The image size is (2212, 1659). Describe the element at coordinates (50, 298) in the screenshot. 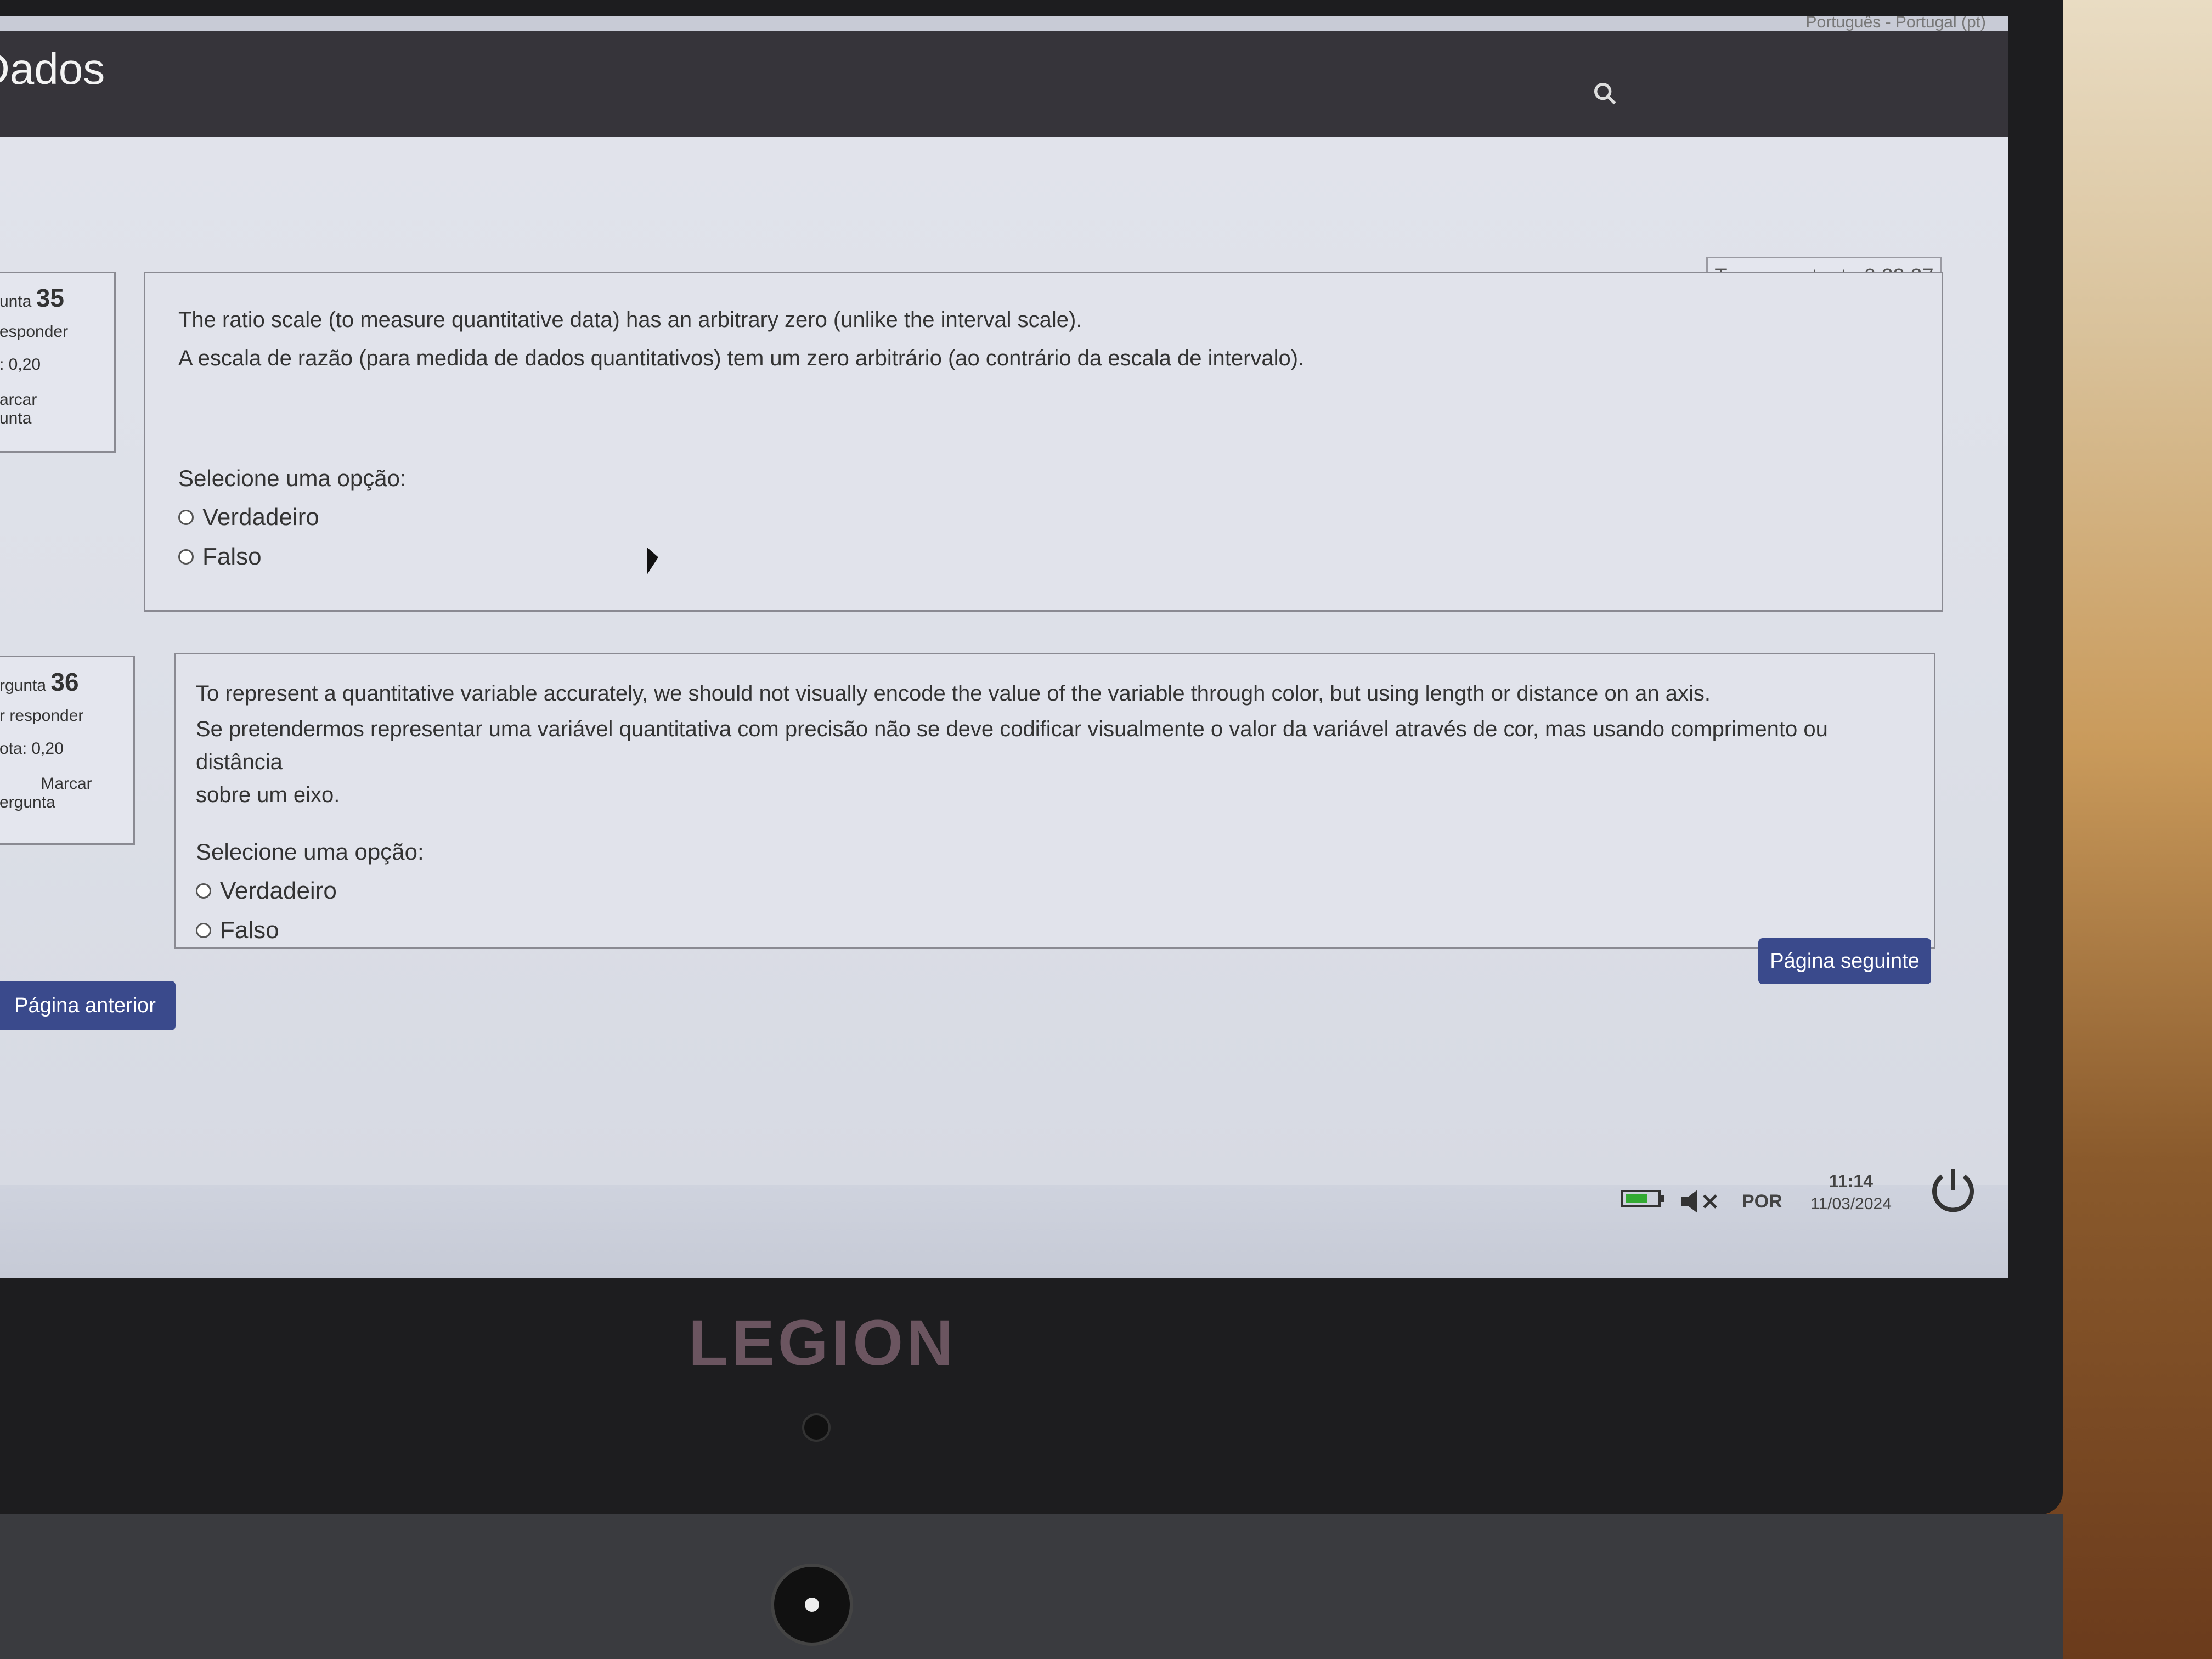

I see `question-number: 35` at that location.